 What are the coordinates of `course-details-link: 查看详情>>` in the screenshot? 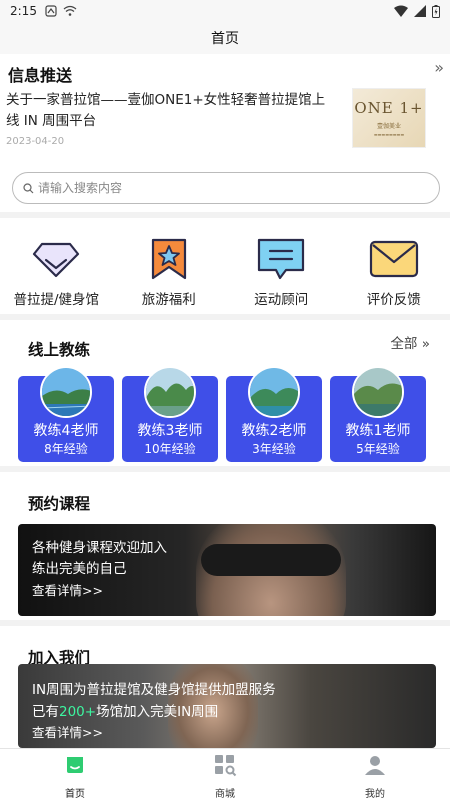 It's located at (67, 589).